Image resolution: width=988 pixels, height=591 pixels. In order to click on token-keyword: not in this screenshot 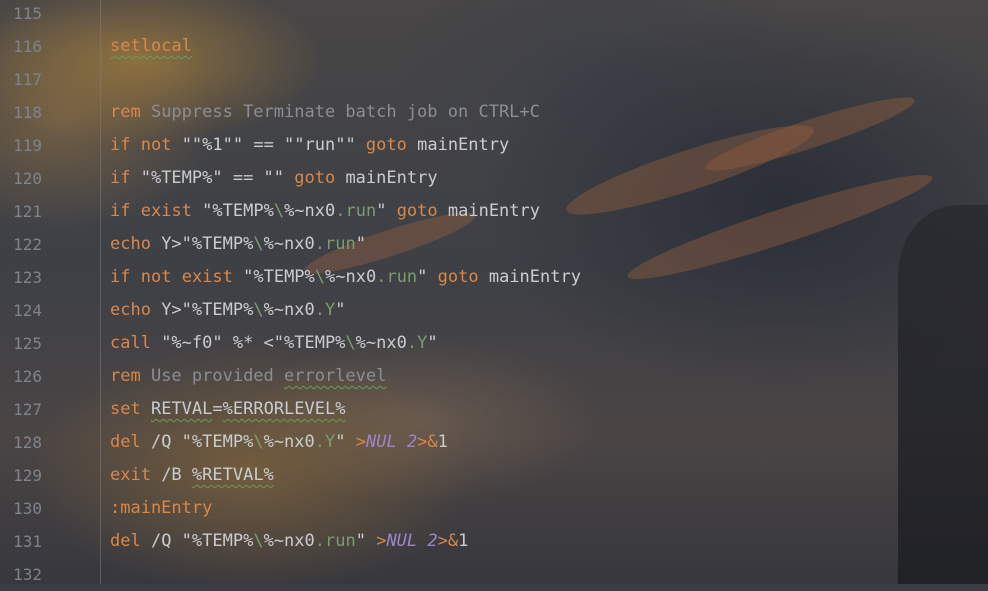, I will do `click(156, 145)`.